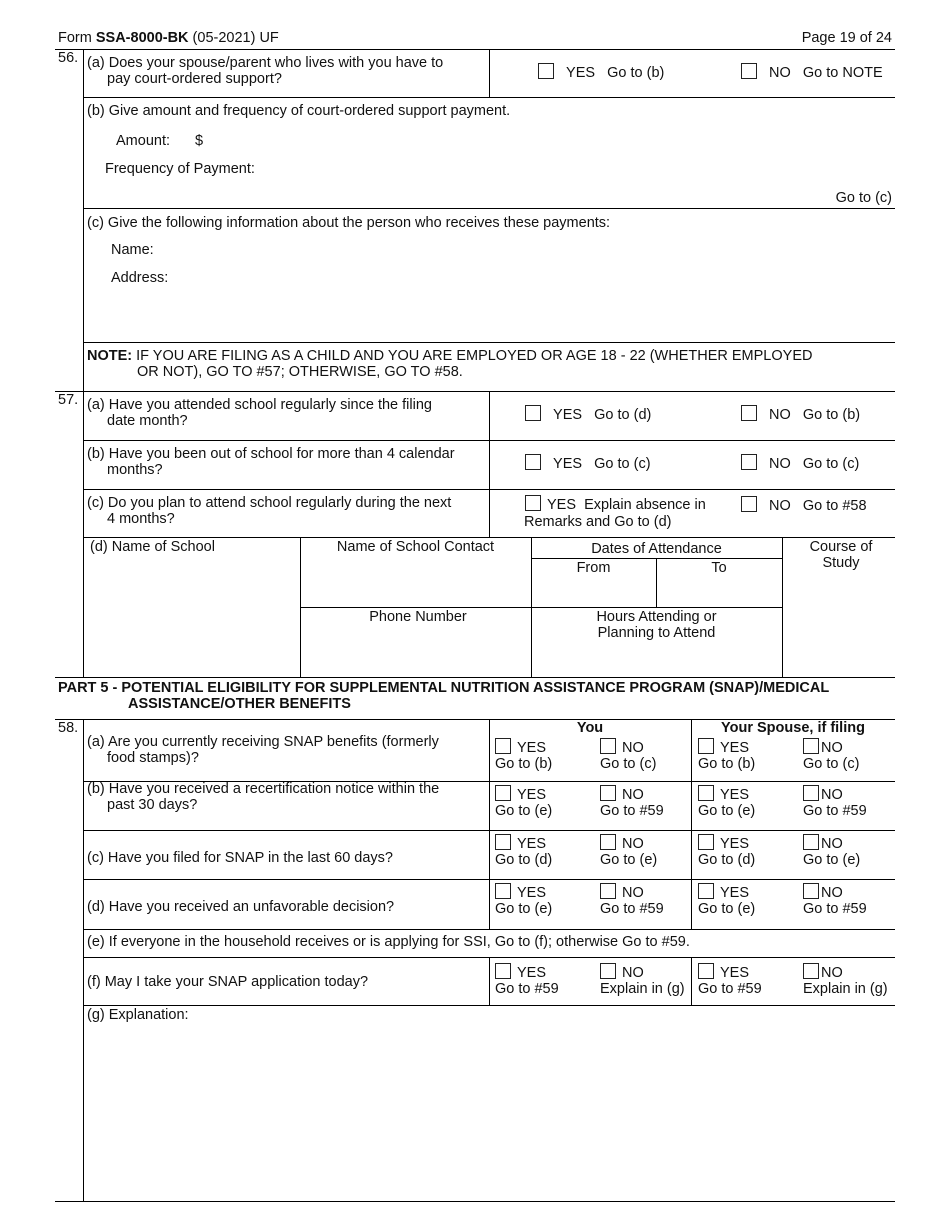 The height and width of the screenshot is (1230, 950). Describe the element at coordinates (416, 581) in the screenshot. I see `school-contact-field` at that location.